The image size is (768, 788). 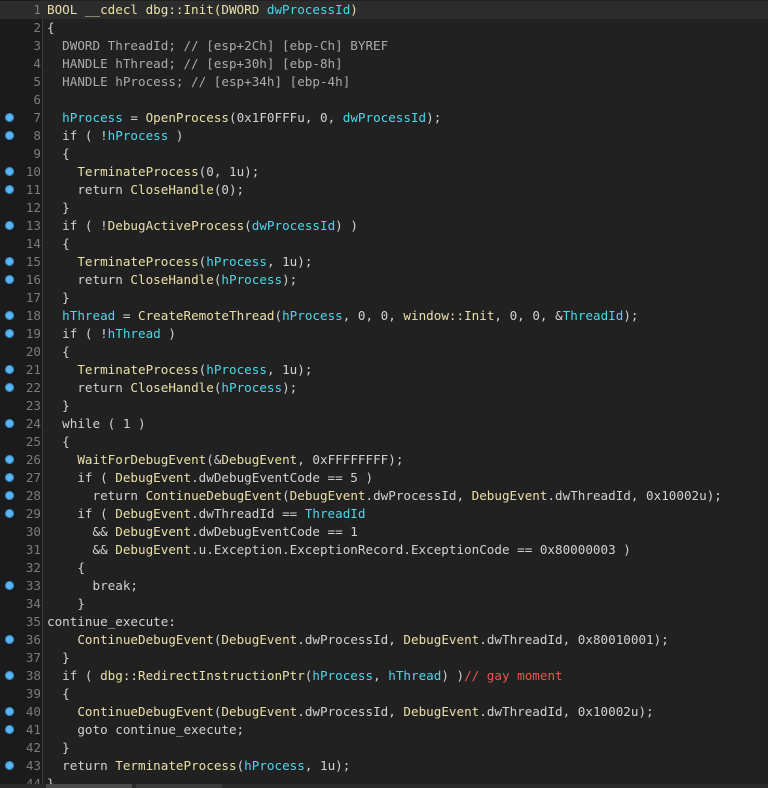 What do you see at coordinates (384, 658) in the screenshot?
I see `code-line: 37 }` at bounding box center [384, 658].